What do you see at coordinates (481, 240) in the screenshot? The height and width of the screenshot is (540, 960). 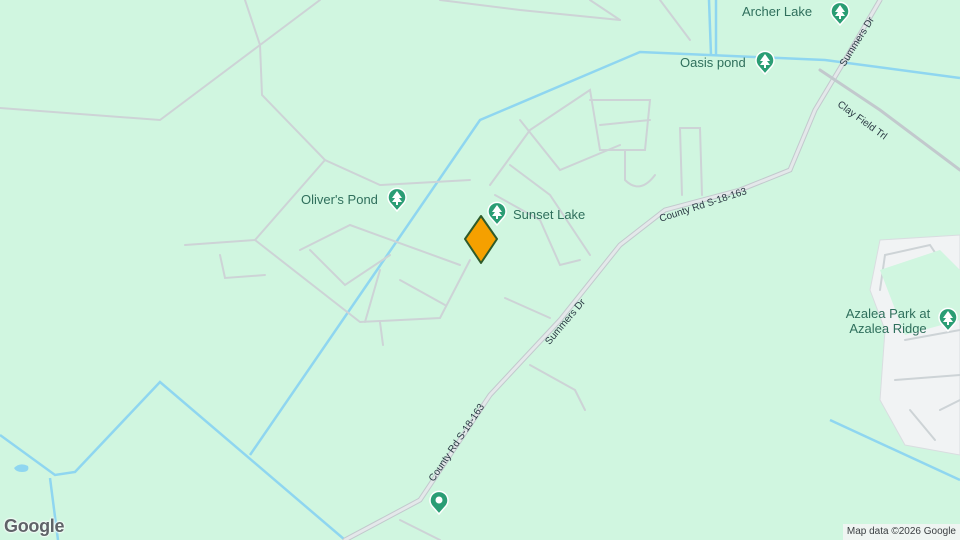 I see `location-marker-icon` at bounding box center [481, 240].